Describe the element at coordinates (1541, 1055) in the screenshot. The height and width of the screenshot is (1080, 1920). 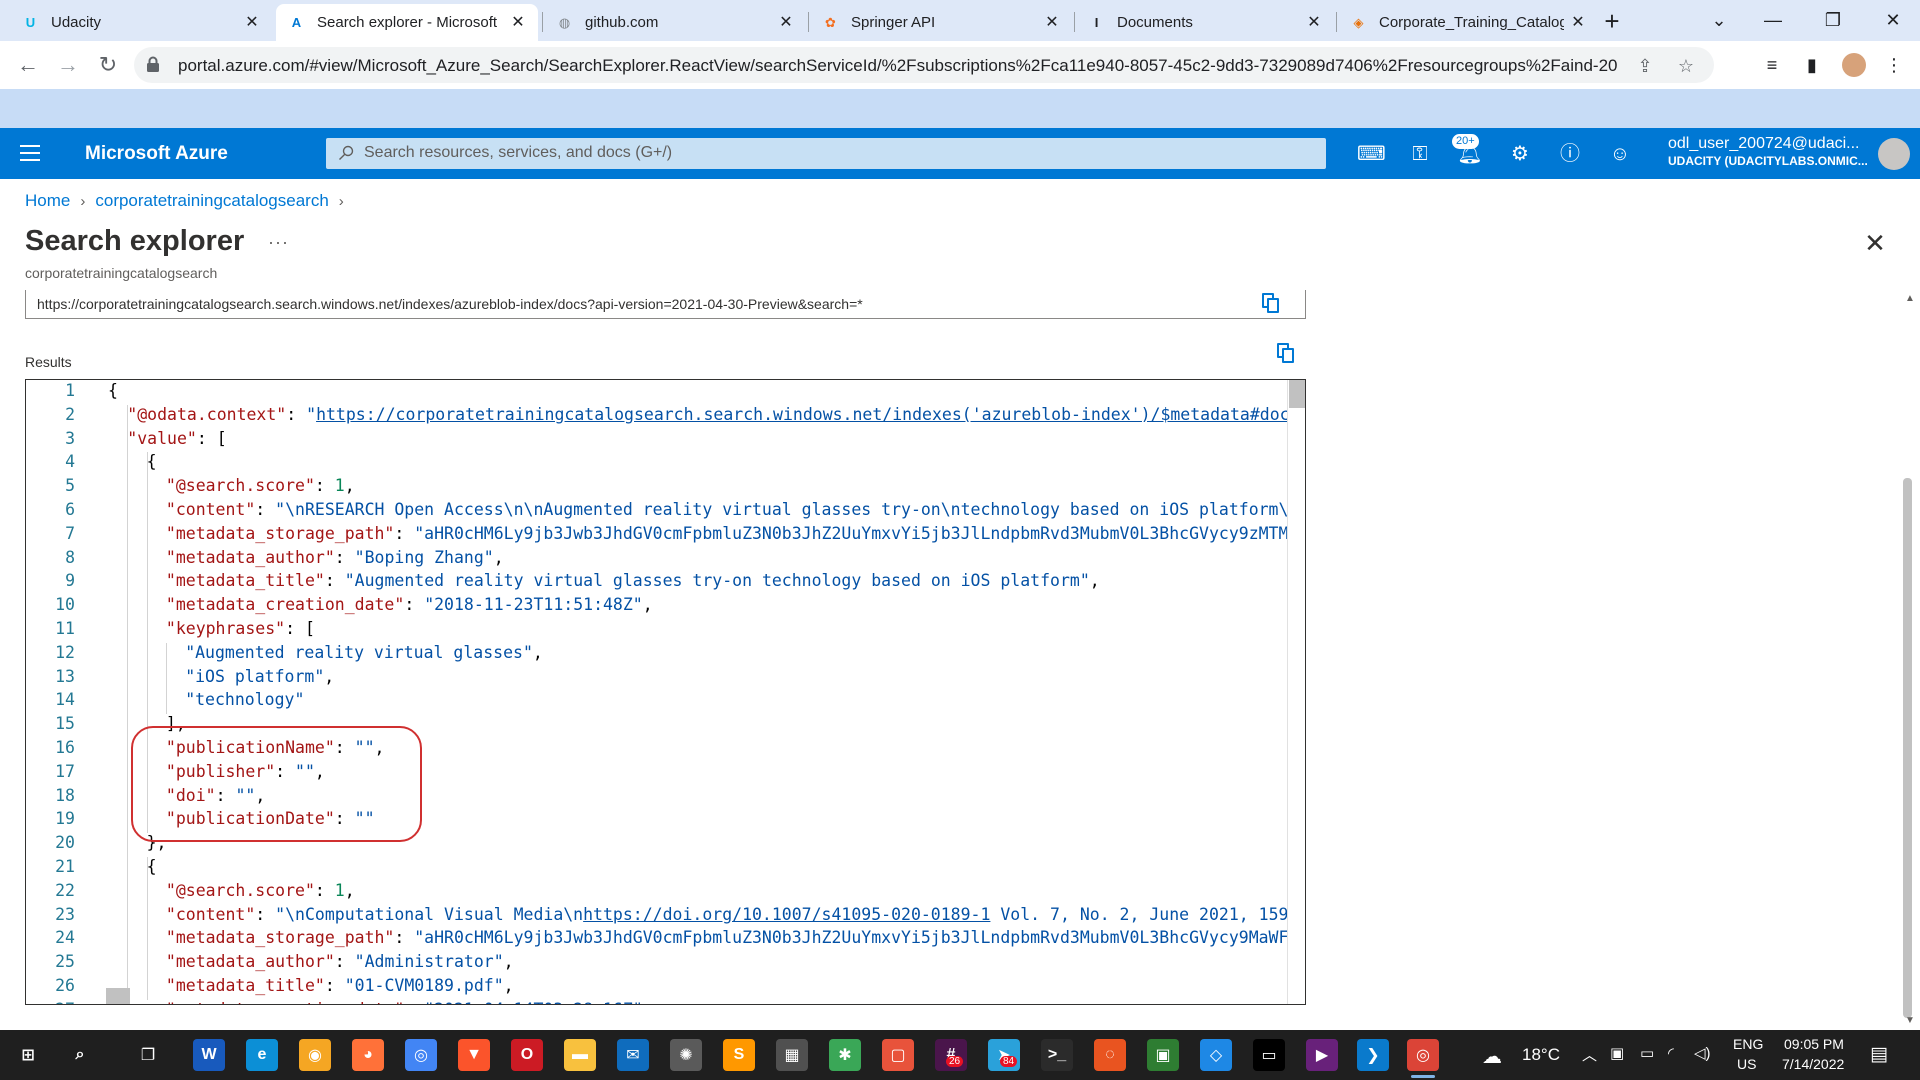
I see `weather-temperature: 18°C` at that location.